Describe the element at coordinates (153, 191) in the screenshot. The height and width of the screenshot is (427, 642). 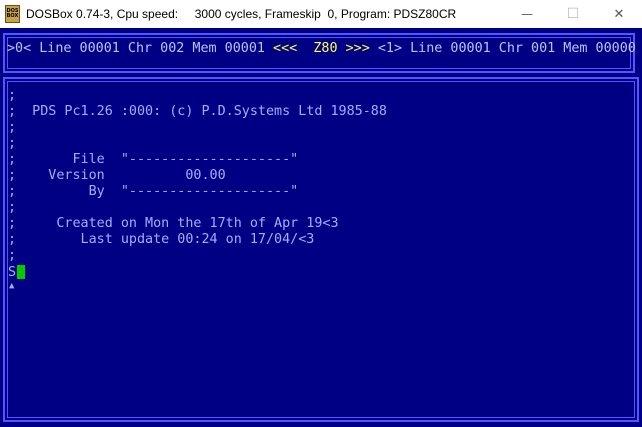
I see `editor-line: ; By "--------------------"` at that location.